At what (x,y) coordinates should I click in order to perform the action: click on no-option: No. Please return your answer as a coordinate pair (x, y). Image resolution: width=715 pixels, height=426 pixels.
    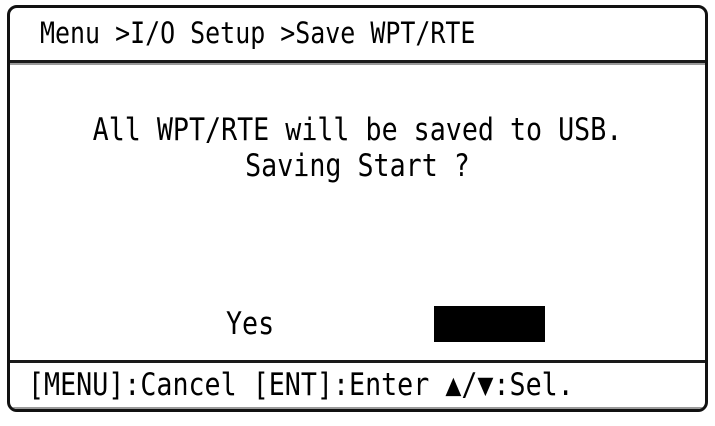
    Looking at the image, I should click on (489, 342).